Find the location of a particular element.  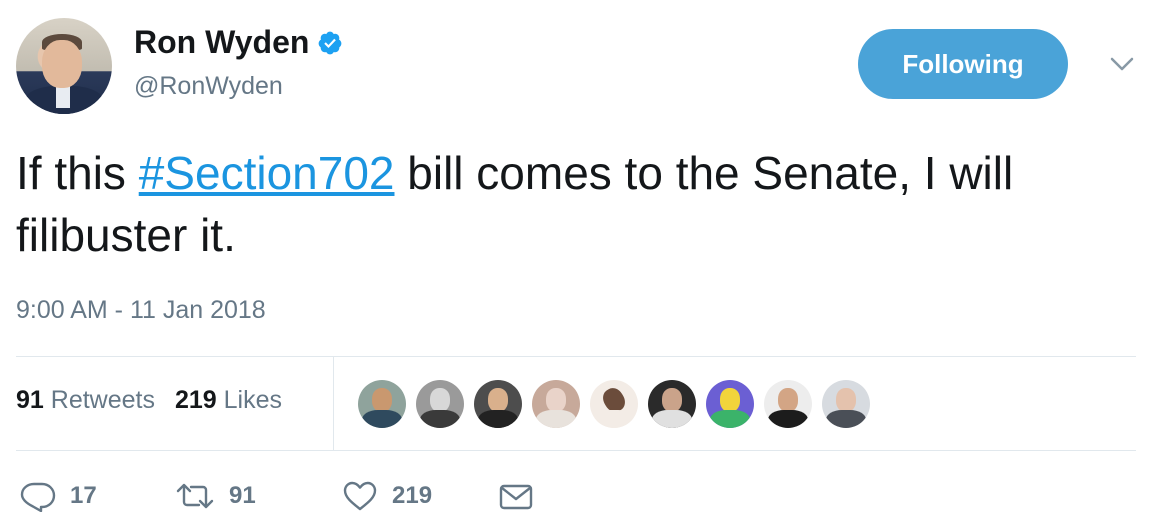

author-handle: @RonWyden is located at coordinates (208, 86).